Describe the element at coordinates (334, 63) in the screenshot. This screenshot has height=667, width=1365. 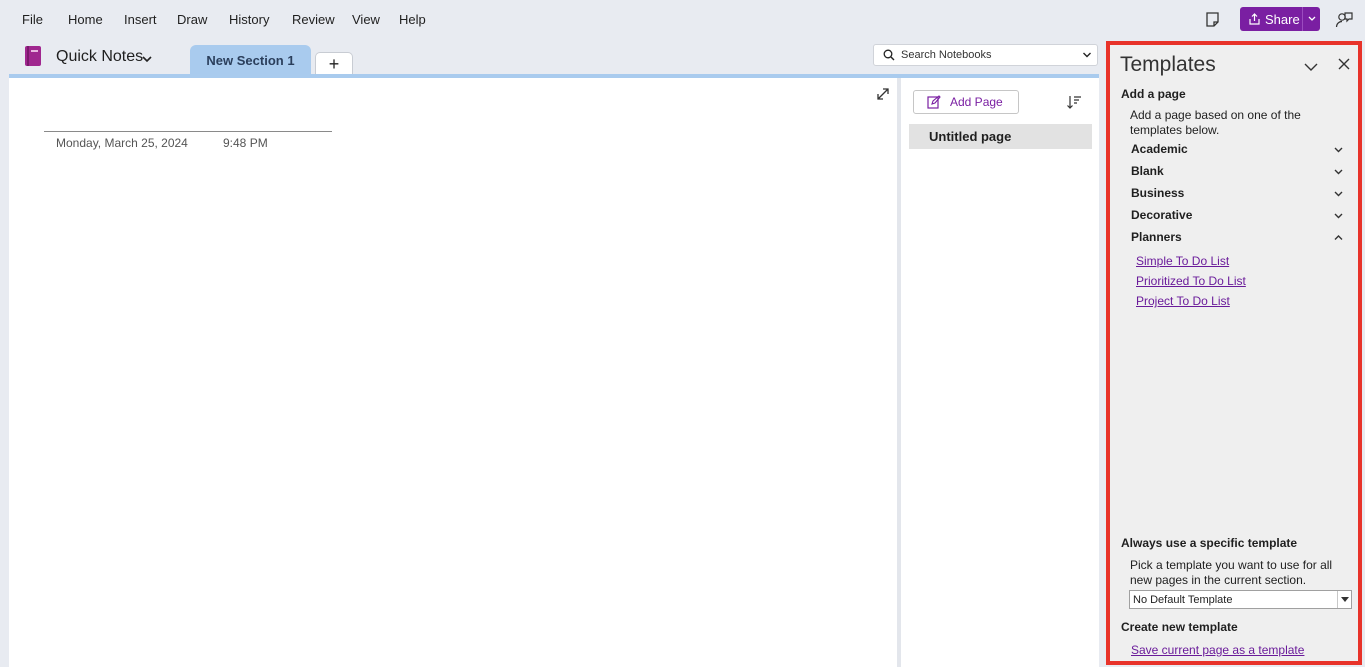
I see `add-section-button: +` at that location.